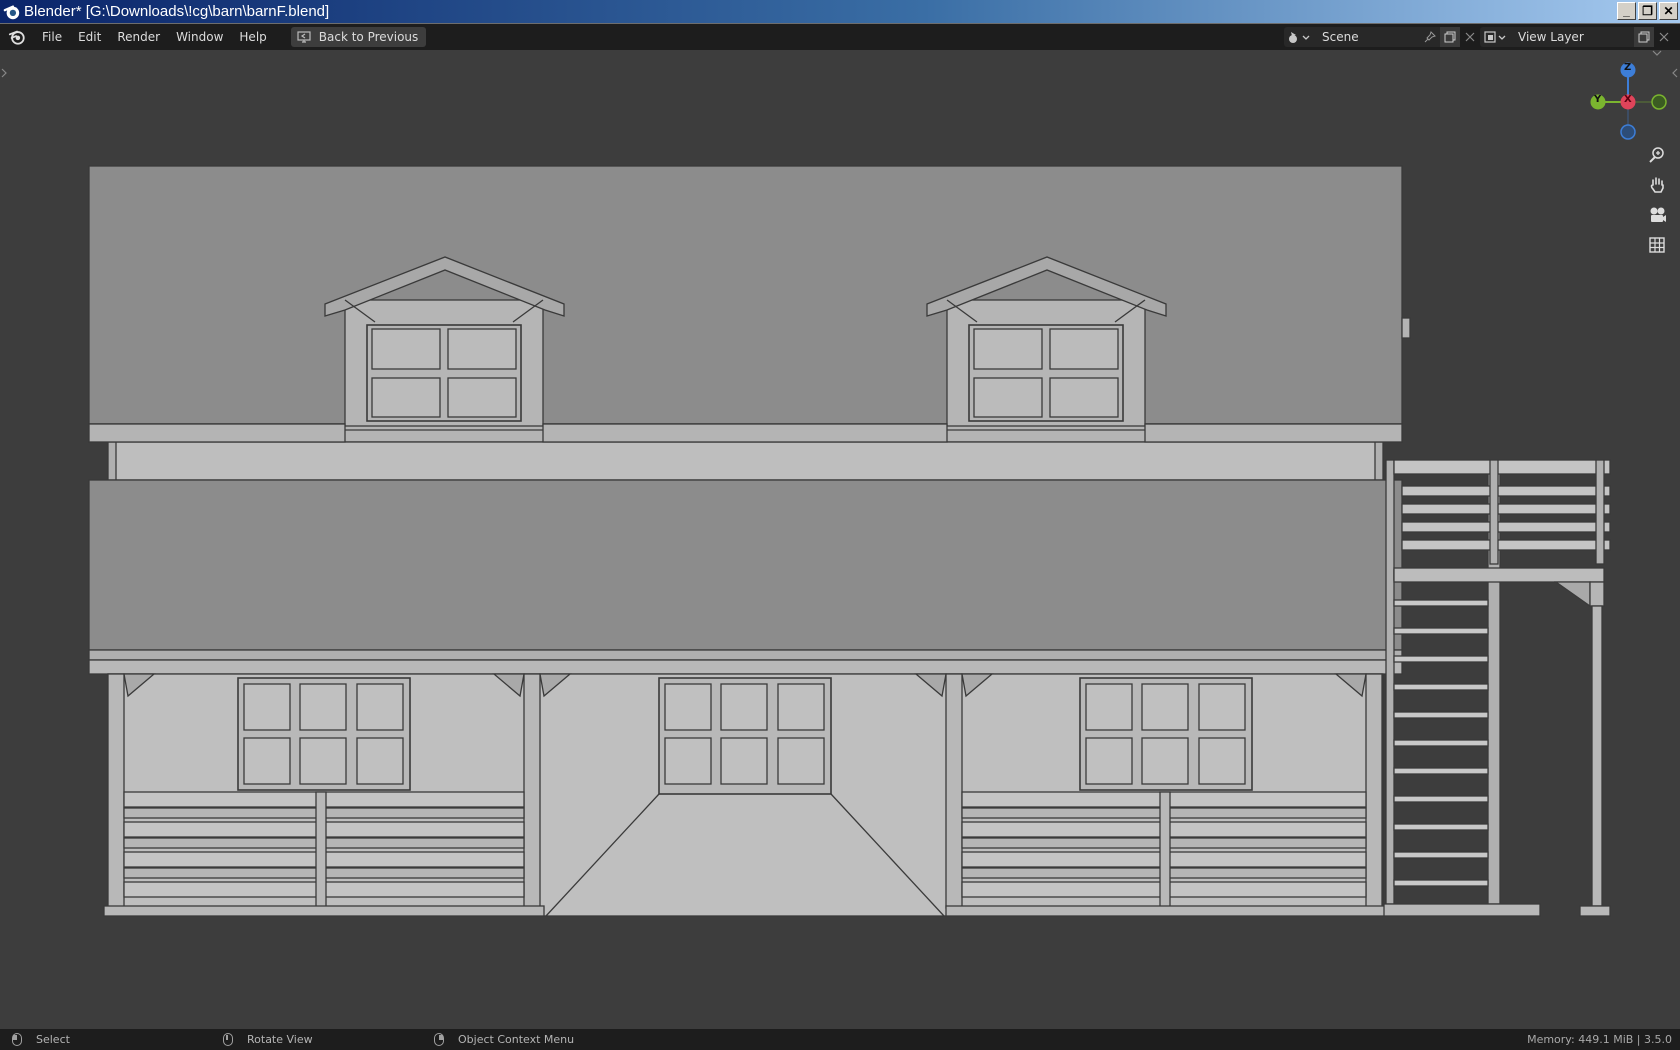 The width and height of the screenshot is (1680, 1050). I want to click on new-view-layer-button, so click(1644, 37).